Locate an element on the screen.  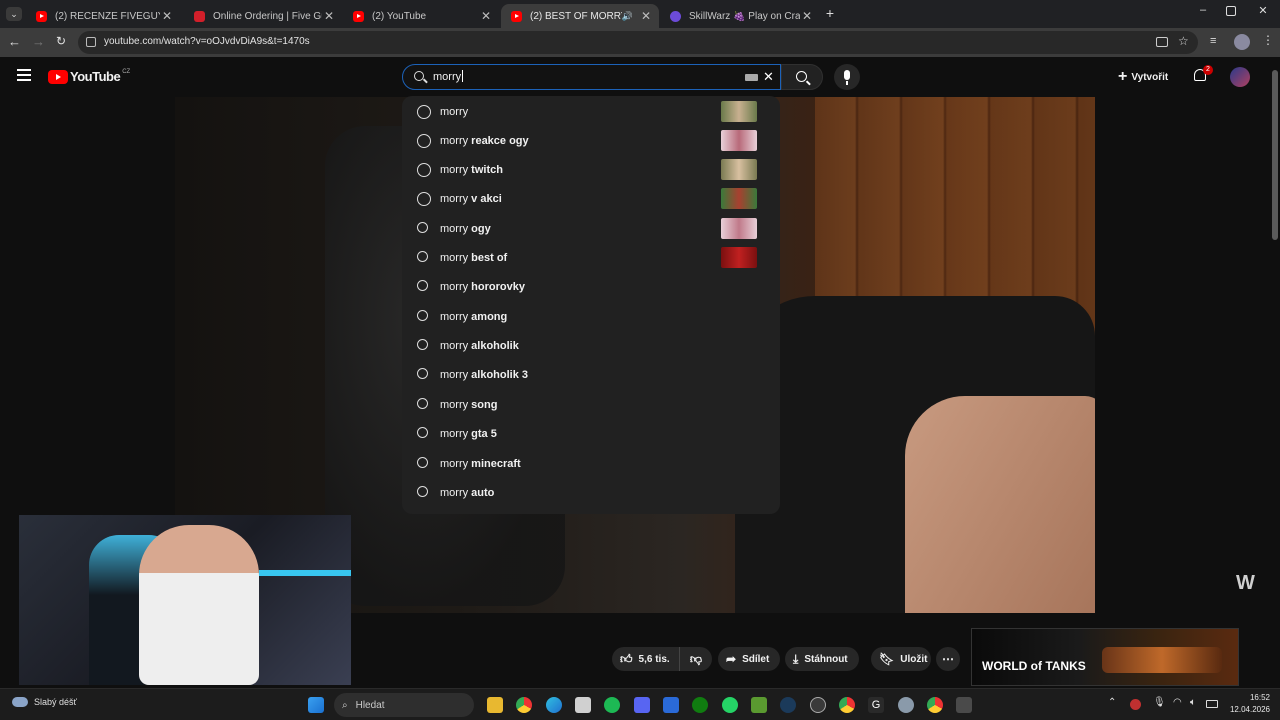
site-info-icon is located at coordinates (91, 42).